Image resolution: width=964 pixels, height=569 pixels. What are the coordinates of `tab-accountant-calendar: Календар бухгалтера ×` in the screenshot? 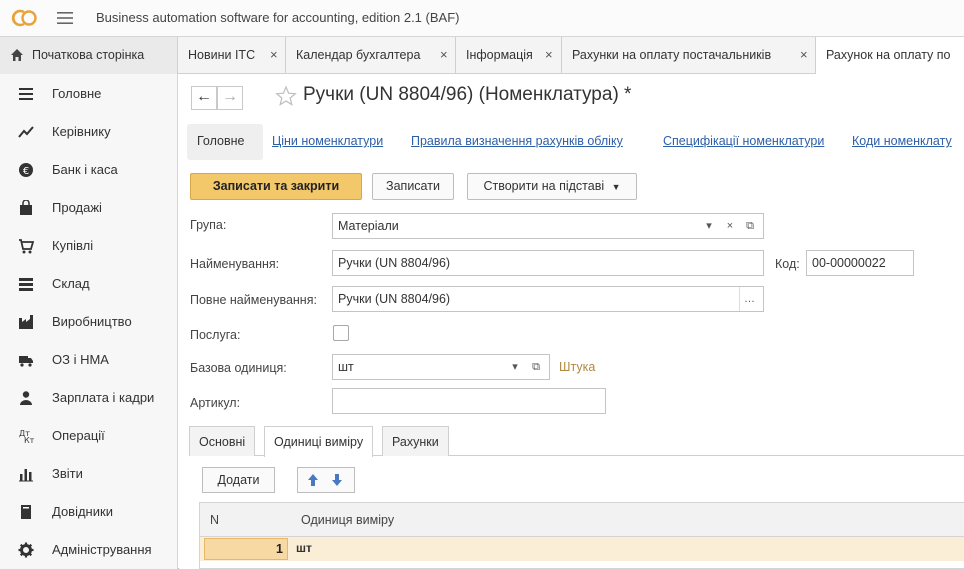 It's located at (371, 55).